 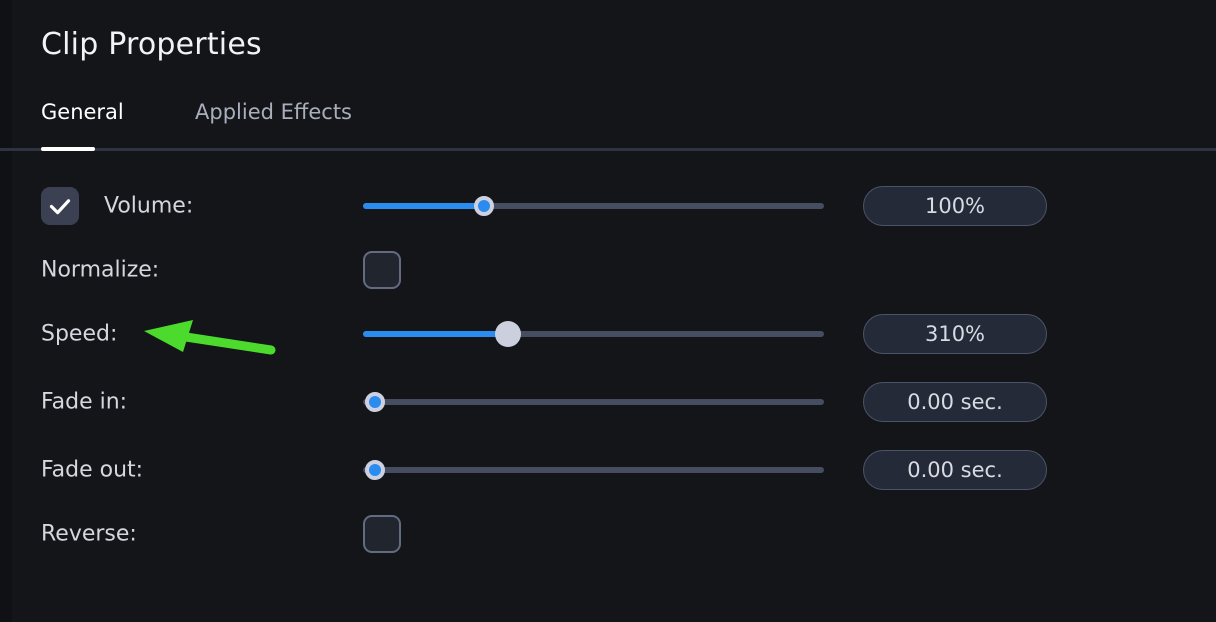 I want to click on speed-slider, so click(x=593, y=334).